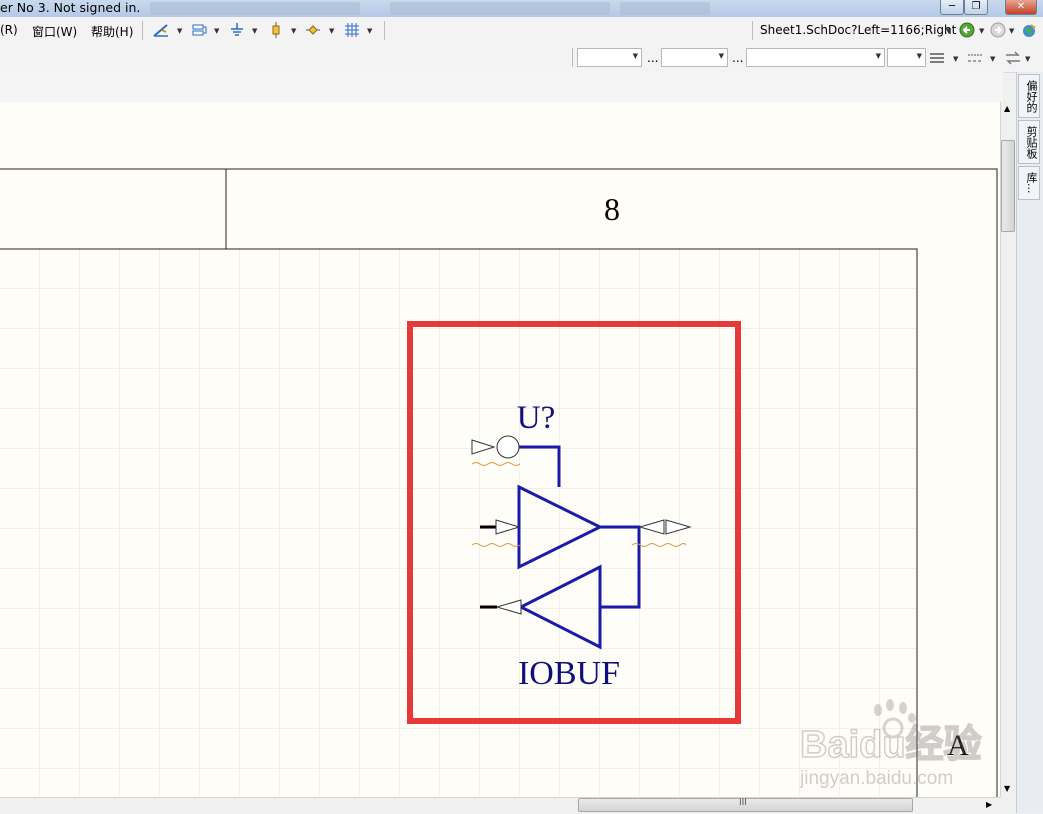 This screenshot has width=1043, height=814. Describe the element at coordinates (237, 30) in the screenshot. I see `ground-tool-icon` at that location.